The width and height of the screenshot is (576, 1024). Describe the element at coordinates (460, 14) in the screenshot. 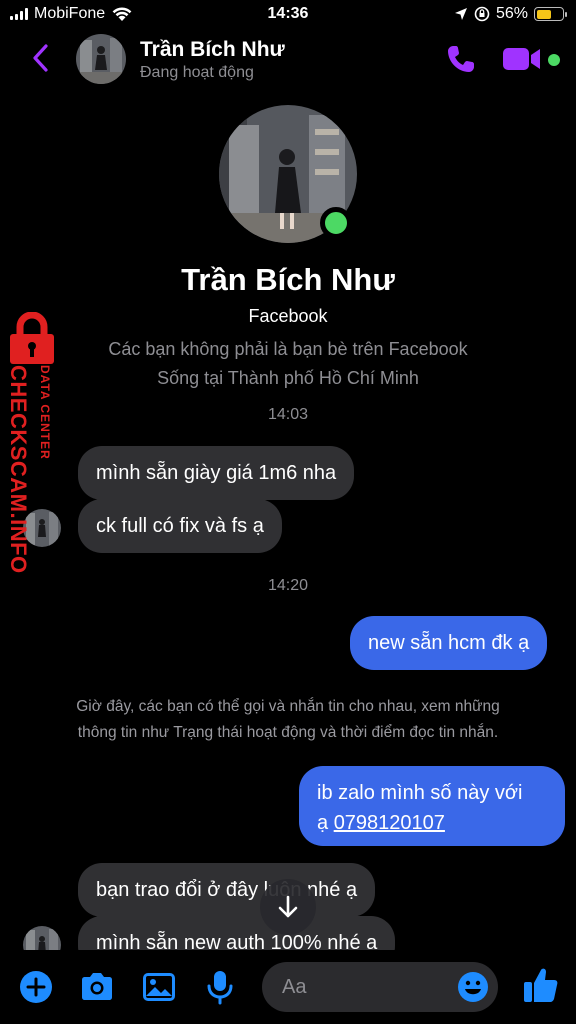

I see `location-icon` at that location.